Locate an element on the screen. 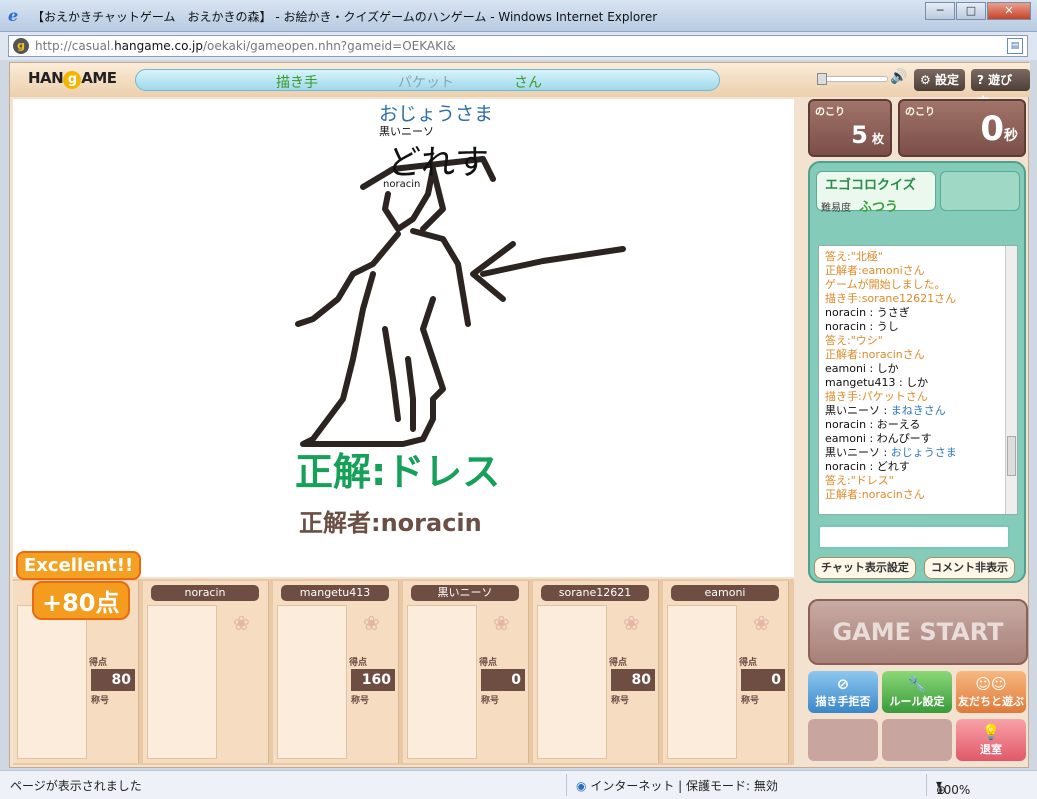  score-value: 160 is located at coordinates (373, 680).